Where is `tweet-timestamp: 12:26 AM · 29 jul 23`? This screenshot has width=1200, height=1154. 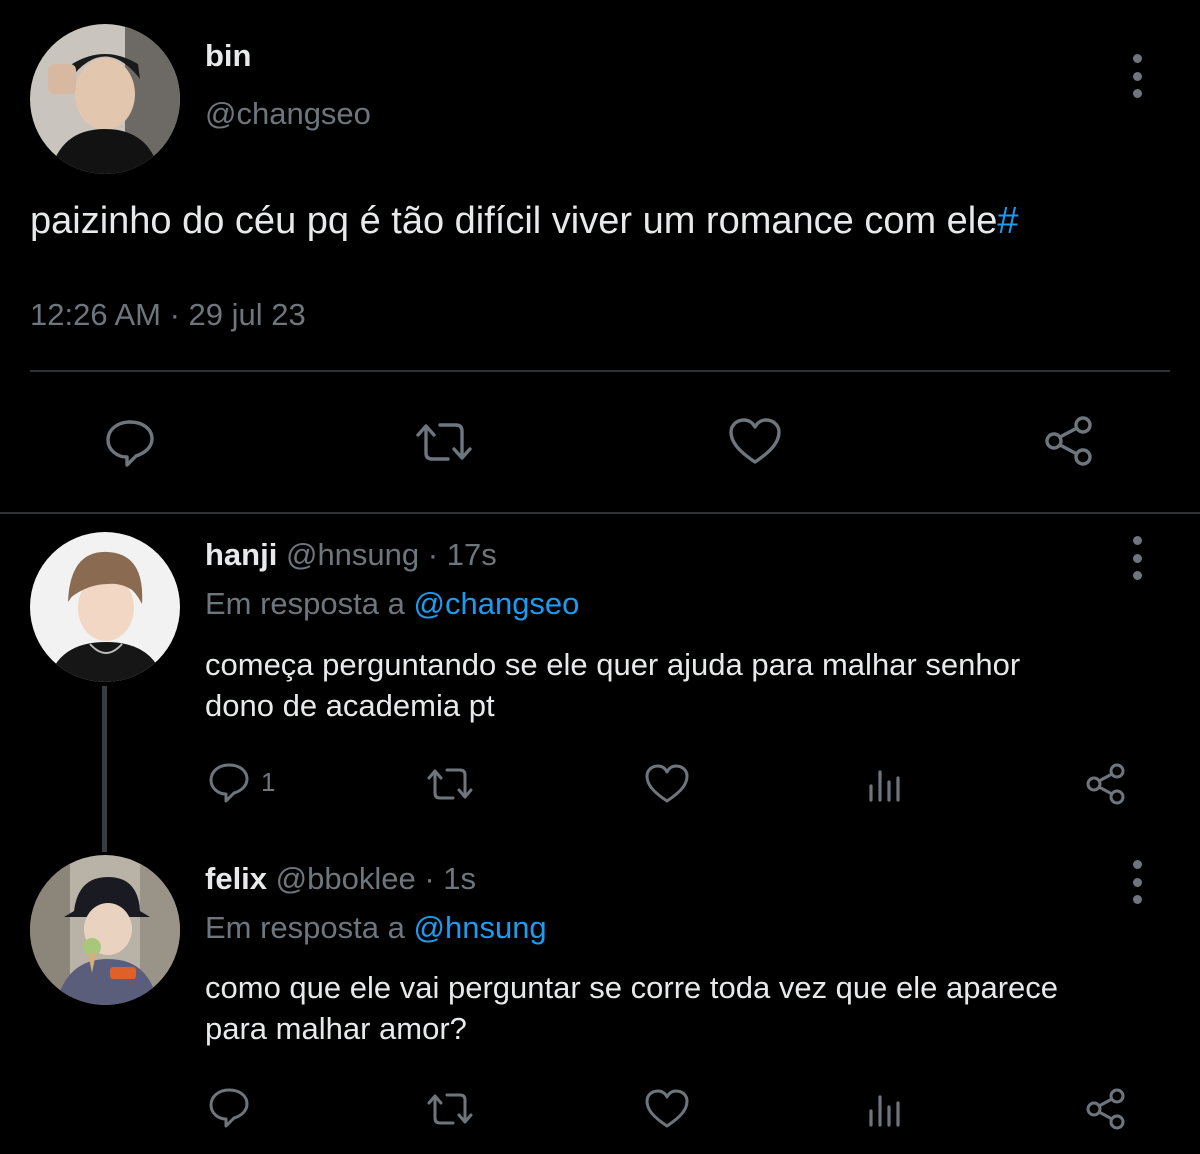
tweet-timestamp: 12:26 AM · 29 jul 23 is located at coordinates (168, 315).